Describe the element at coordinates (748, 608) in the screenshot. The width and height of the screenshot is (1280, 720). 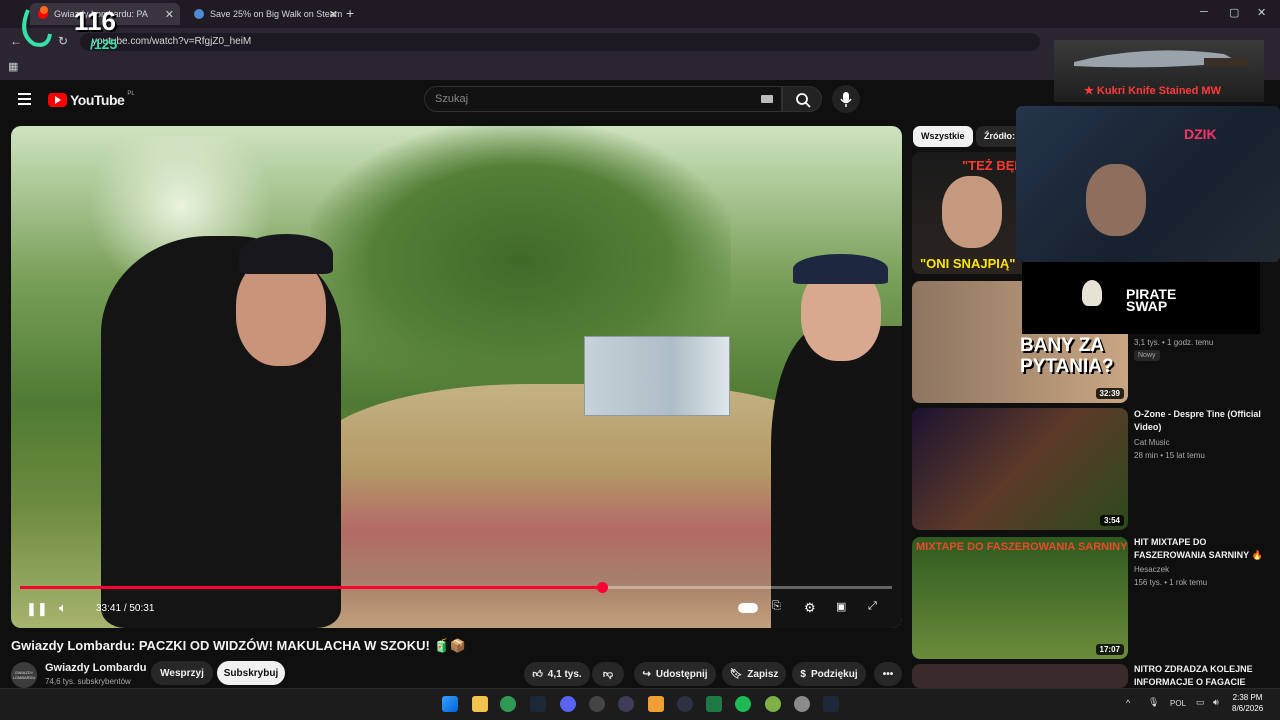
I see `autoplay-toggle` at that location.